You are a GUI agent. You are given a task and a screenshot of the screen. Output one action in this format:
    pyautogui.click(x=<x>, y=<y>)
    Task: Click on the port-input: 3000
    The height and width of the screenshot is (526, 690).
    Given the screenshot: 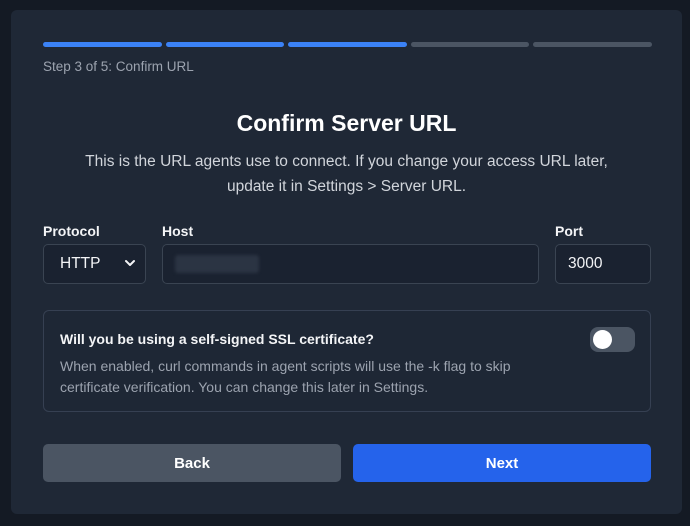 What is the action you would take?
    pyautogui.click(x=603, y=264)
    